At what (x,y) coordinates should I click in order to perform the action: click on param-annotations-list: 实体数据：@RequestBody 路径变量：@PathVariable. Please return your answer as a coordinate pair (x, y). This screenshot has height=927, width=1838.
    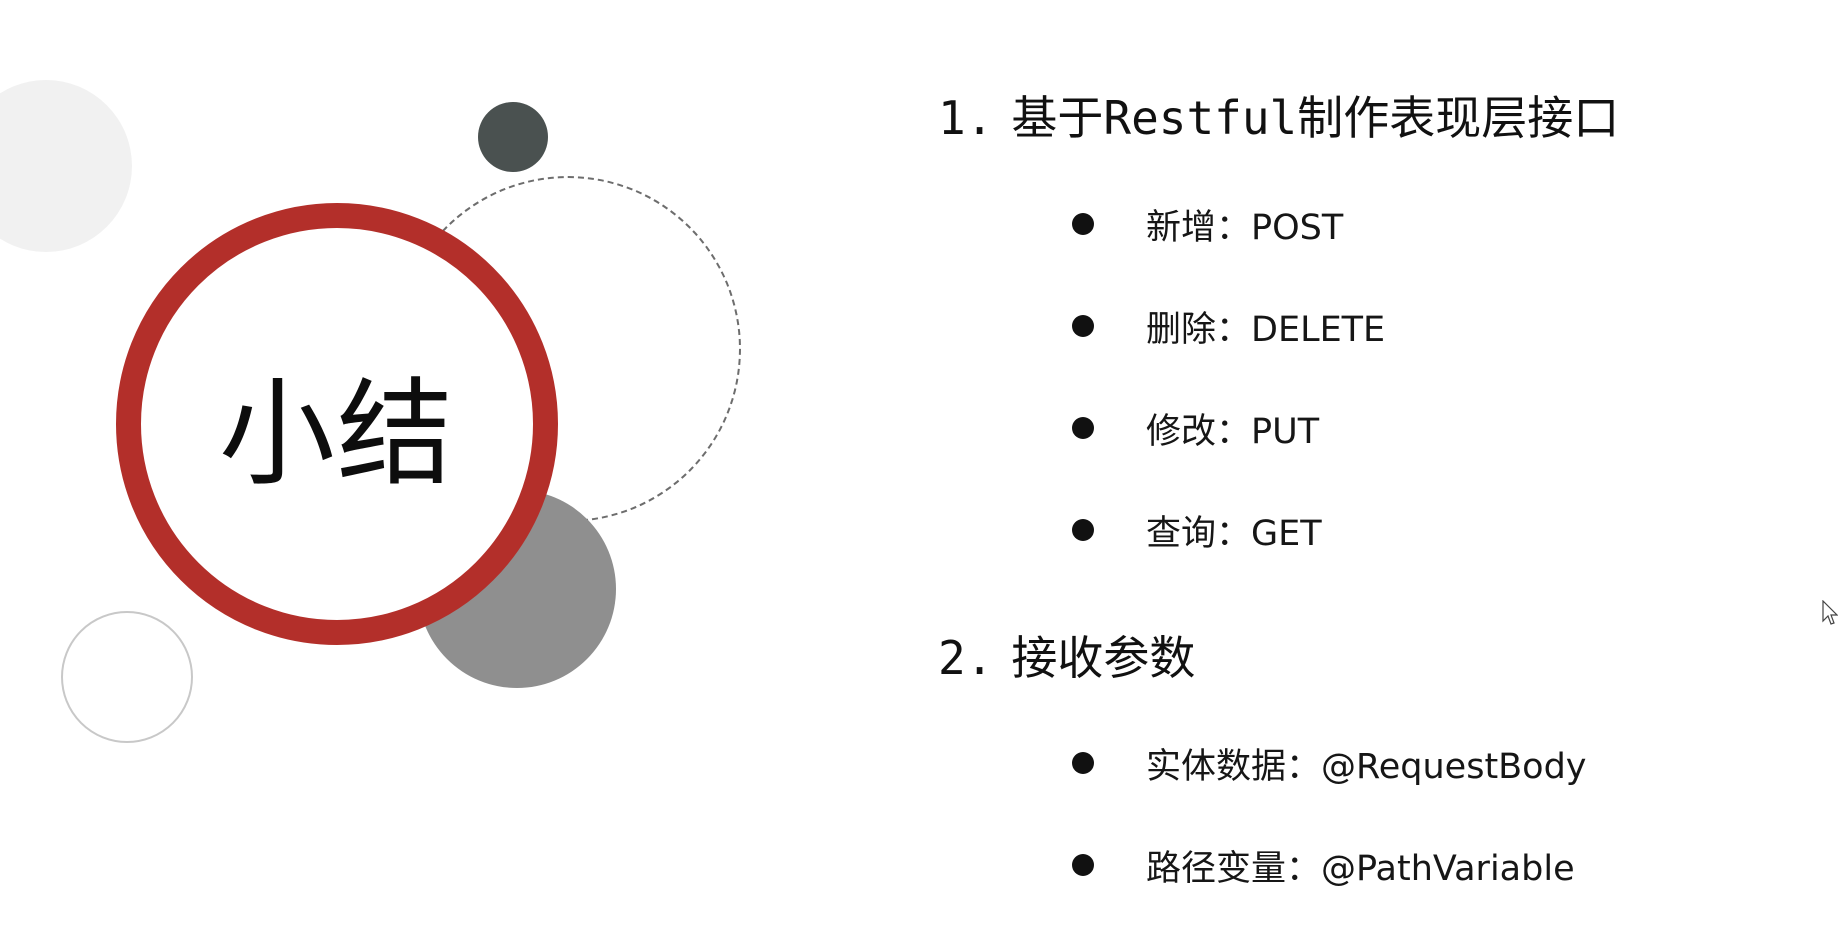
    Looking at the image, I should click on (1328, 814).